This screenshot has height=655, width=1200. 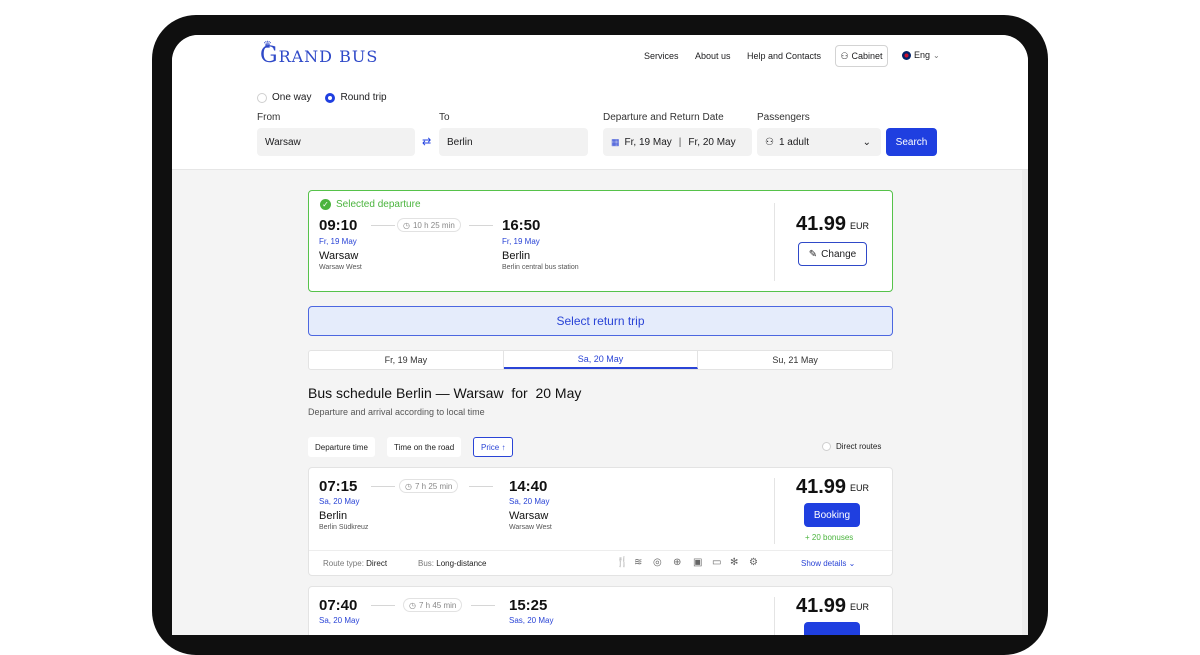 I want to click on date-tab: Su, 21 May, so click(x=795, y=360).